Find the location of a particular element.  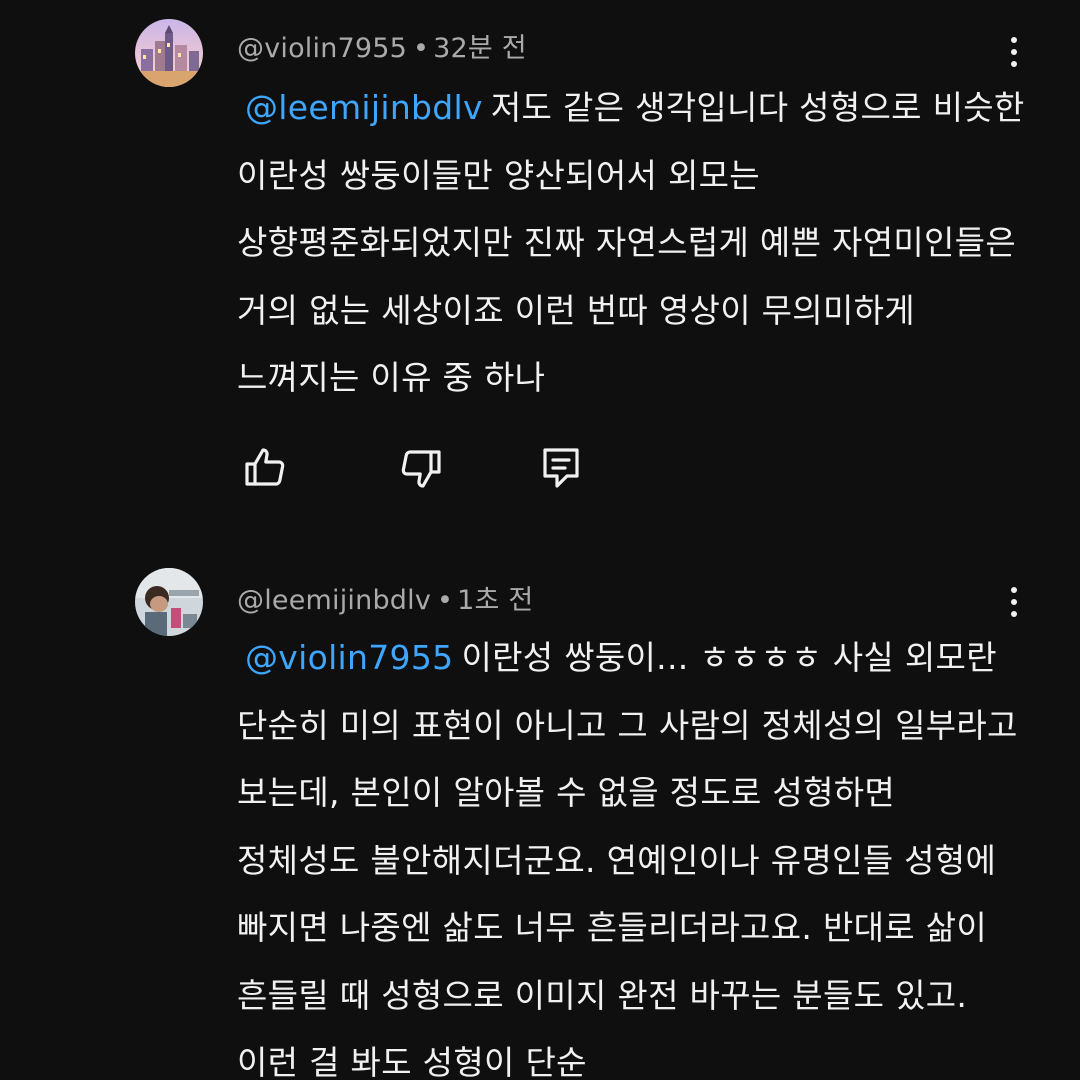

dislike-button is located at coordinates (421, 468).